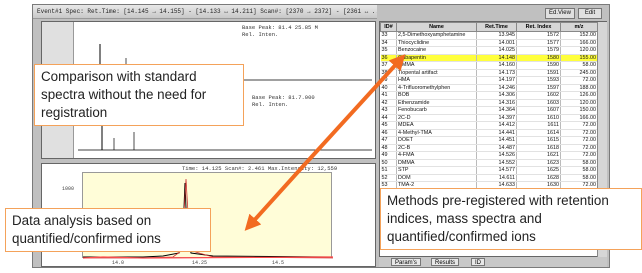 Image resolution: width=642 pixels, height=273 pixels. Describe the element at coordinates (355, 109) in the screenshot. I see `arrow-to-table` at that location.